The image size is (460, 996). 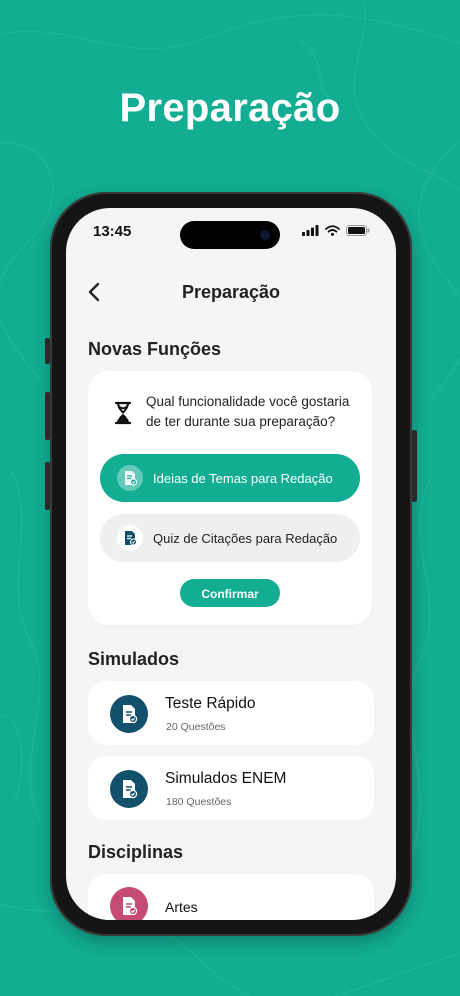 What do you see at coordinates (310, 230) in the screenshot?
I see `cellular-signal-icon` at bounding box center [310, 230].